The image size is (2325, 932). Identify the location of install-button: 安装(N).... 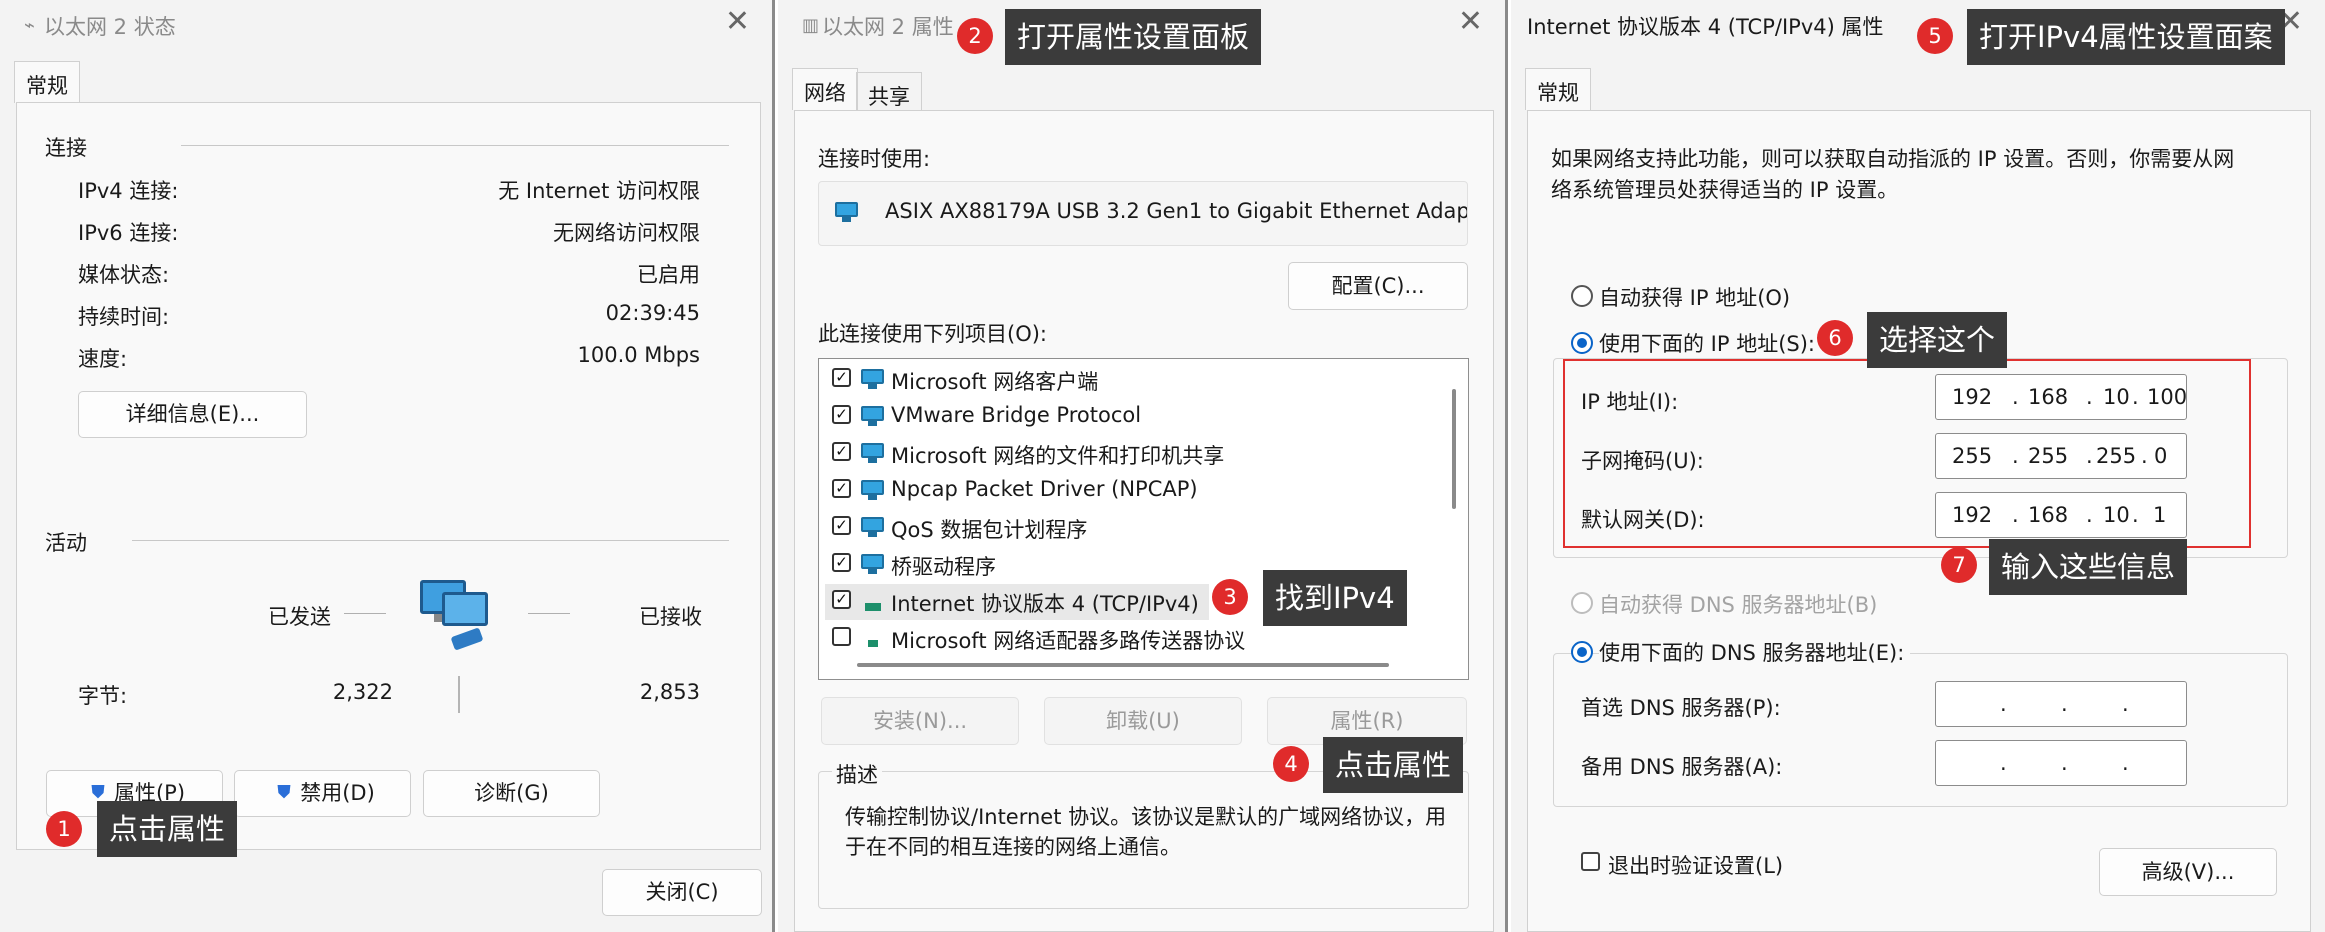
(920, 721).